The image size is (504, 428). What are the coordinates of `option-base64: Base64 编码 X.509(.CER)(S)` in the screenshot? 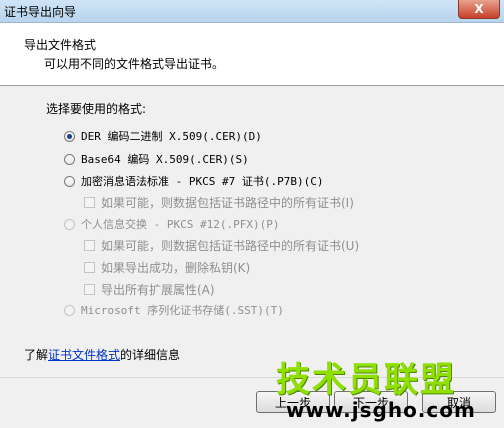 It's located at (156, 159).